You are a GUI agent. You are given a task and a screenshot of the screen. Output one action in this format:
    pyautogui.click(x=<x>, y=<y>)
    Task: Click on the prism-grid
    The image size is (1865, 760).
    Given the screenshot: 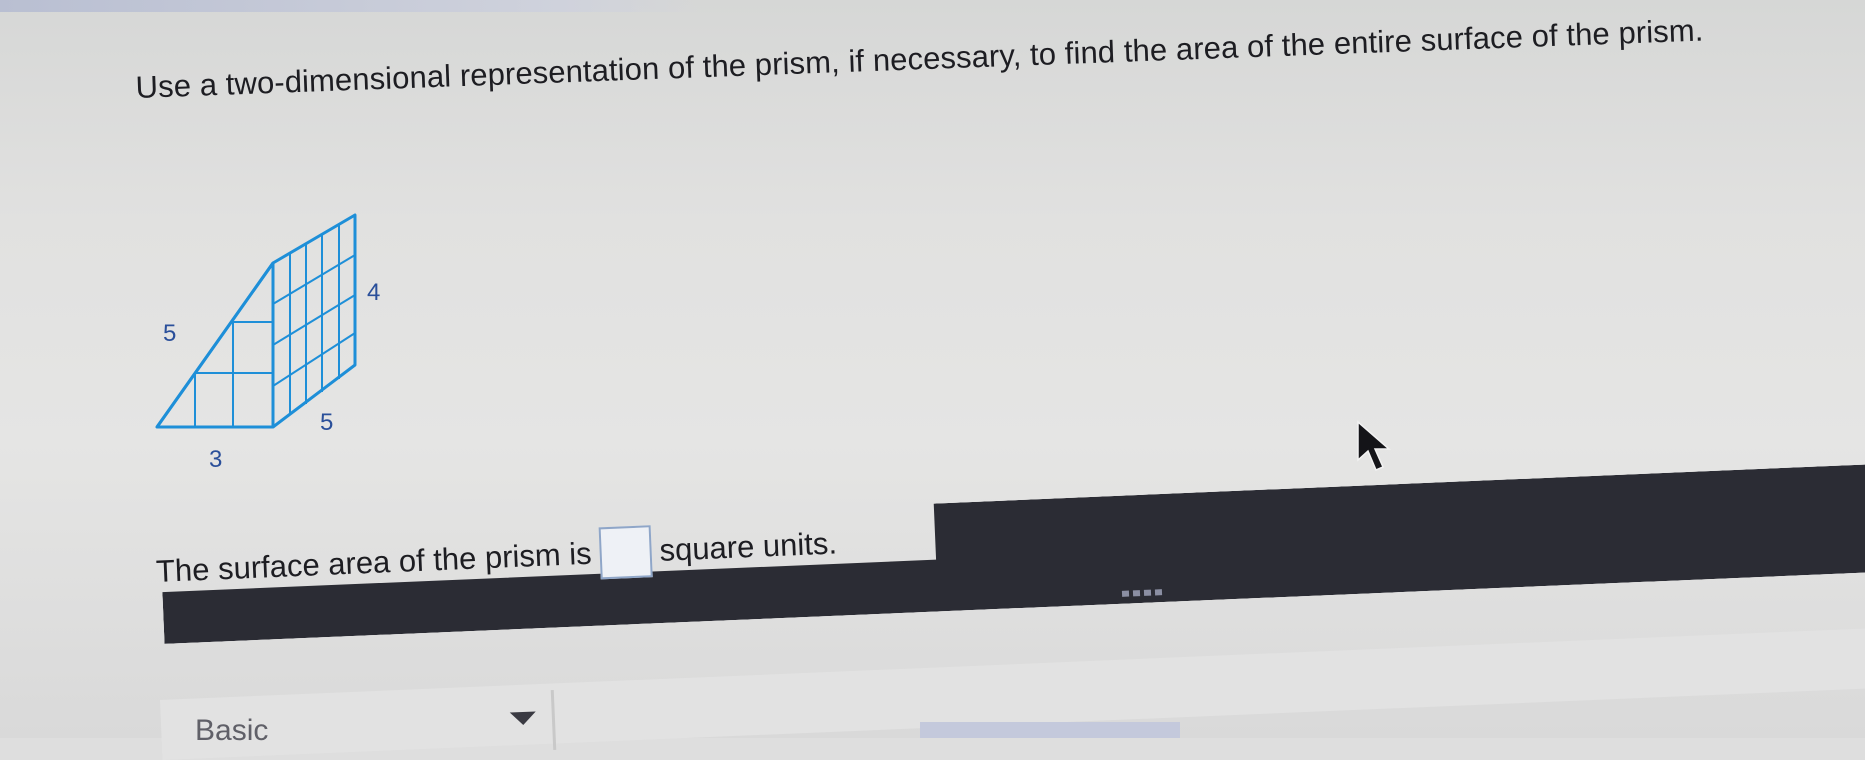 What is the action you would take?
    pyautogui.click(x=256, y=326)
    